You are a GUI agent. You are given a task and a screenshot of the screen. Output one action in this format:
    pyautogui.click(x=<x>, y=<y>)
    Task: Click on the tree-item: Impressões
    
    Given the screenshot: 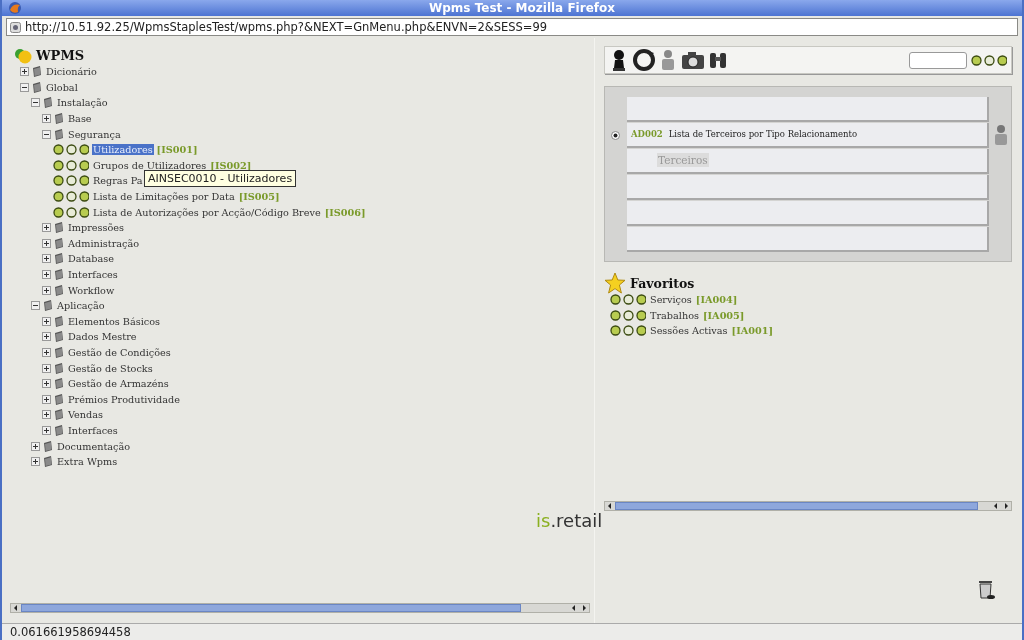 What is the action you would take?
    pyautogui.click(x=96, y=228)
    